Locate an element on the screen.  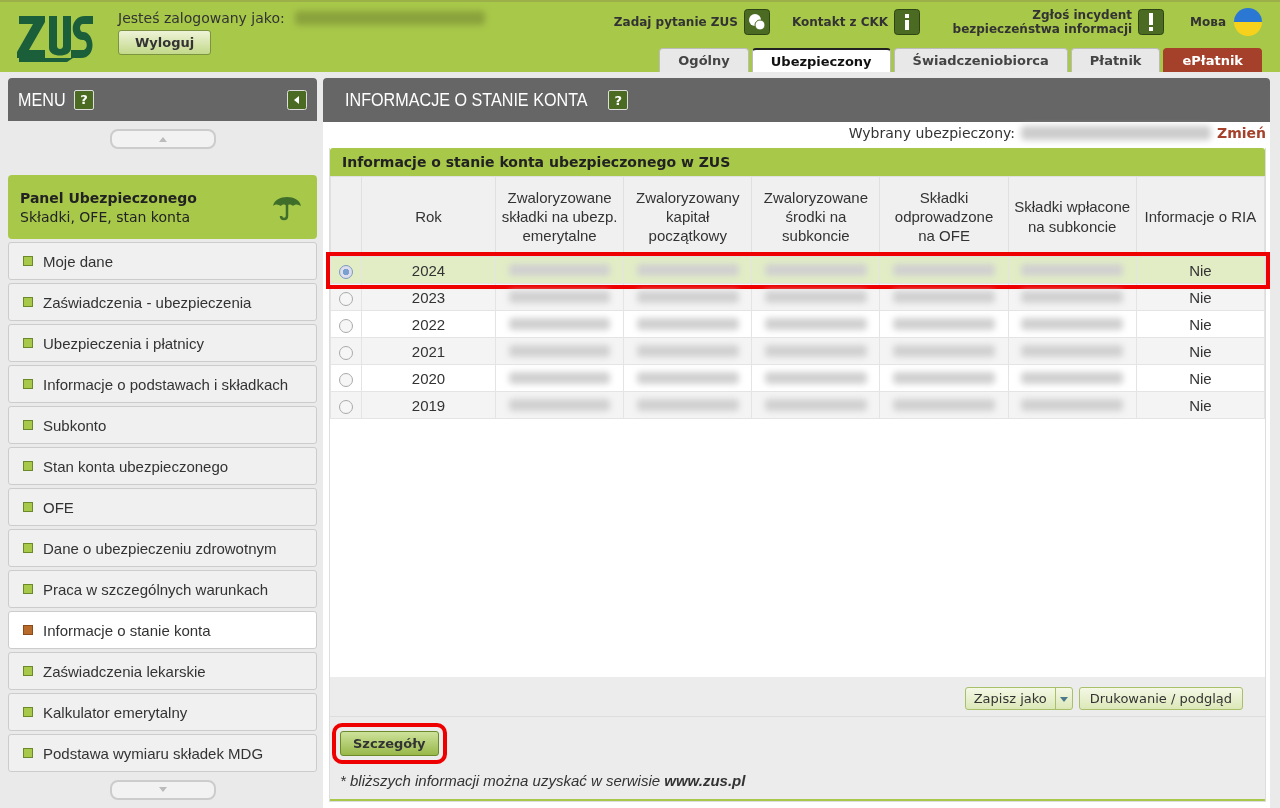
column-header: Zwaloryzowane składki na ubezp. emerytalne is located at coordinates (559, 216).